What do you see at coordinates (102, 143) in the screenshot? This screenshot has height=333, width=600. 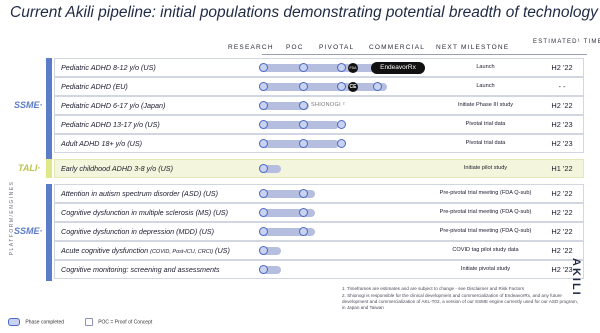 I see `row-label: Adult ADHD 18+ y/o (US)` at bounding box center [102, 143].